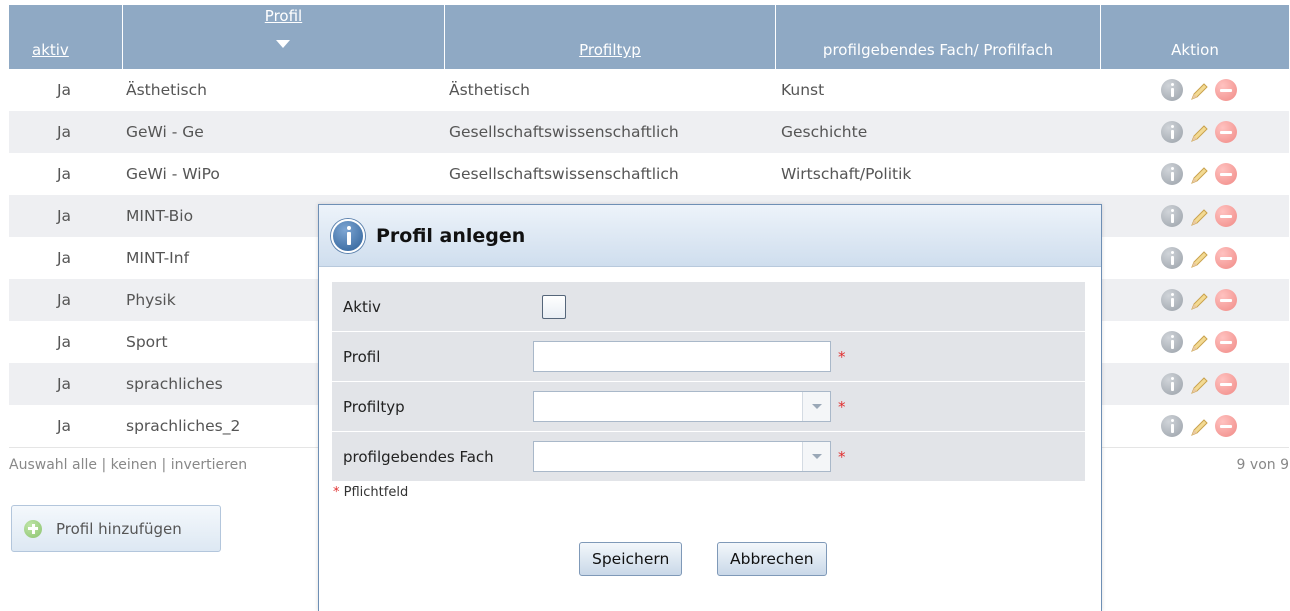 The width and height of the screenshot is (1290, 611). What do you see at coordinates (282, 44) in the screenshot?
I see `sort-descending-icon` at bounding box center [282, 44].